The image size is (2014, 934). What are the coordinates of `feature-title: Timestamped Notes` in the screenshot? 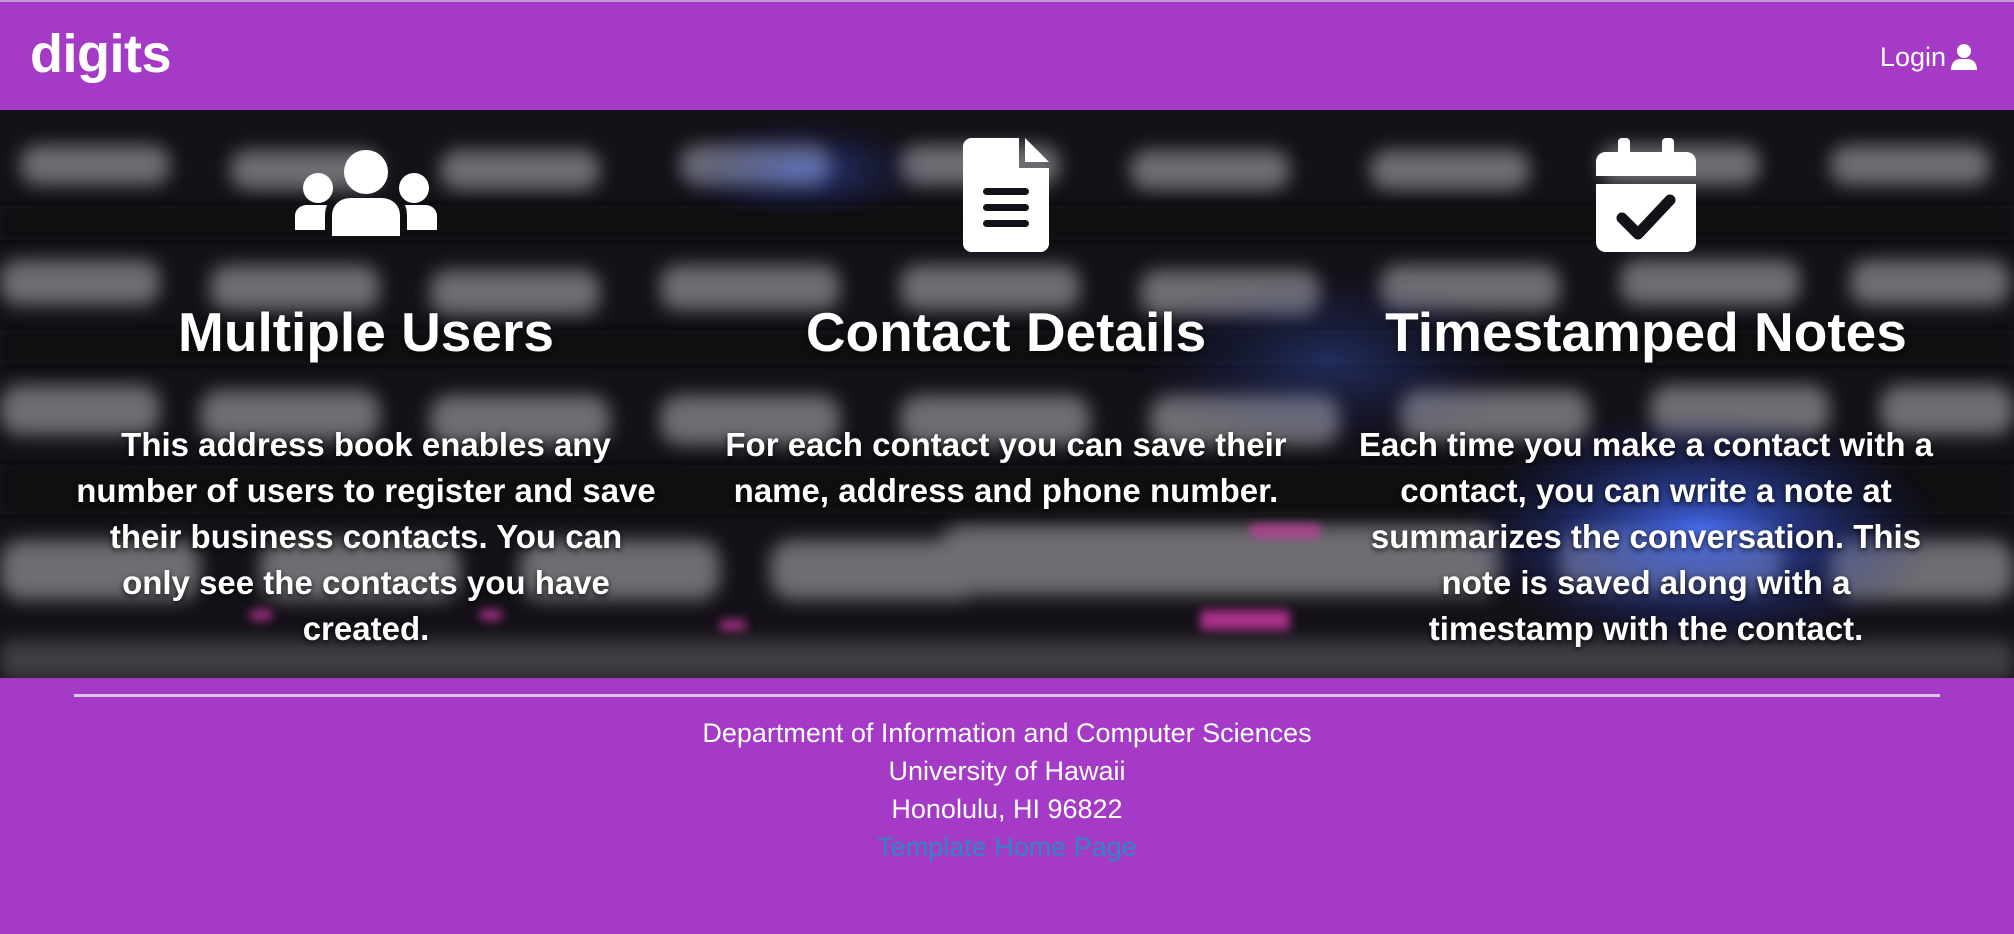 It's located at (1646, 332).